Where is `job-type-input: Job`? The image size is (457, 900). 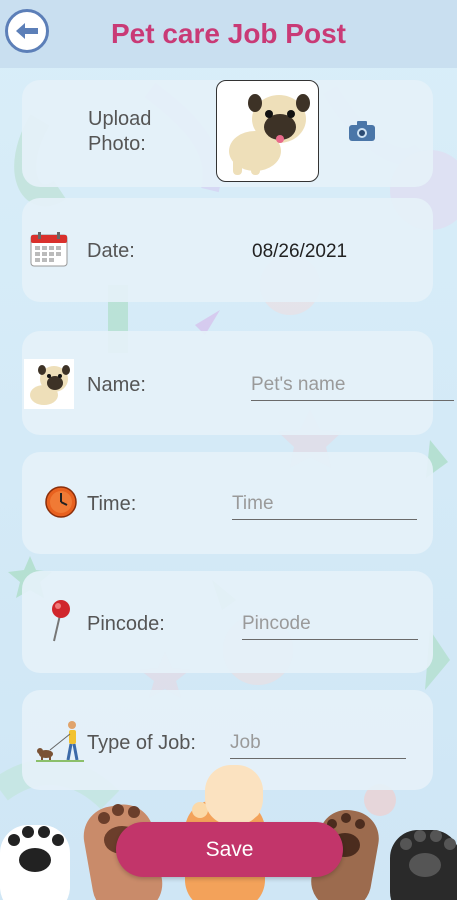
job-type-input: Job is located at coordinates (318, 745).